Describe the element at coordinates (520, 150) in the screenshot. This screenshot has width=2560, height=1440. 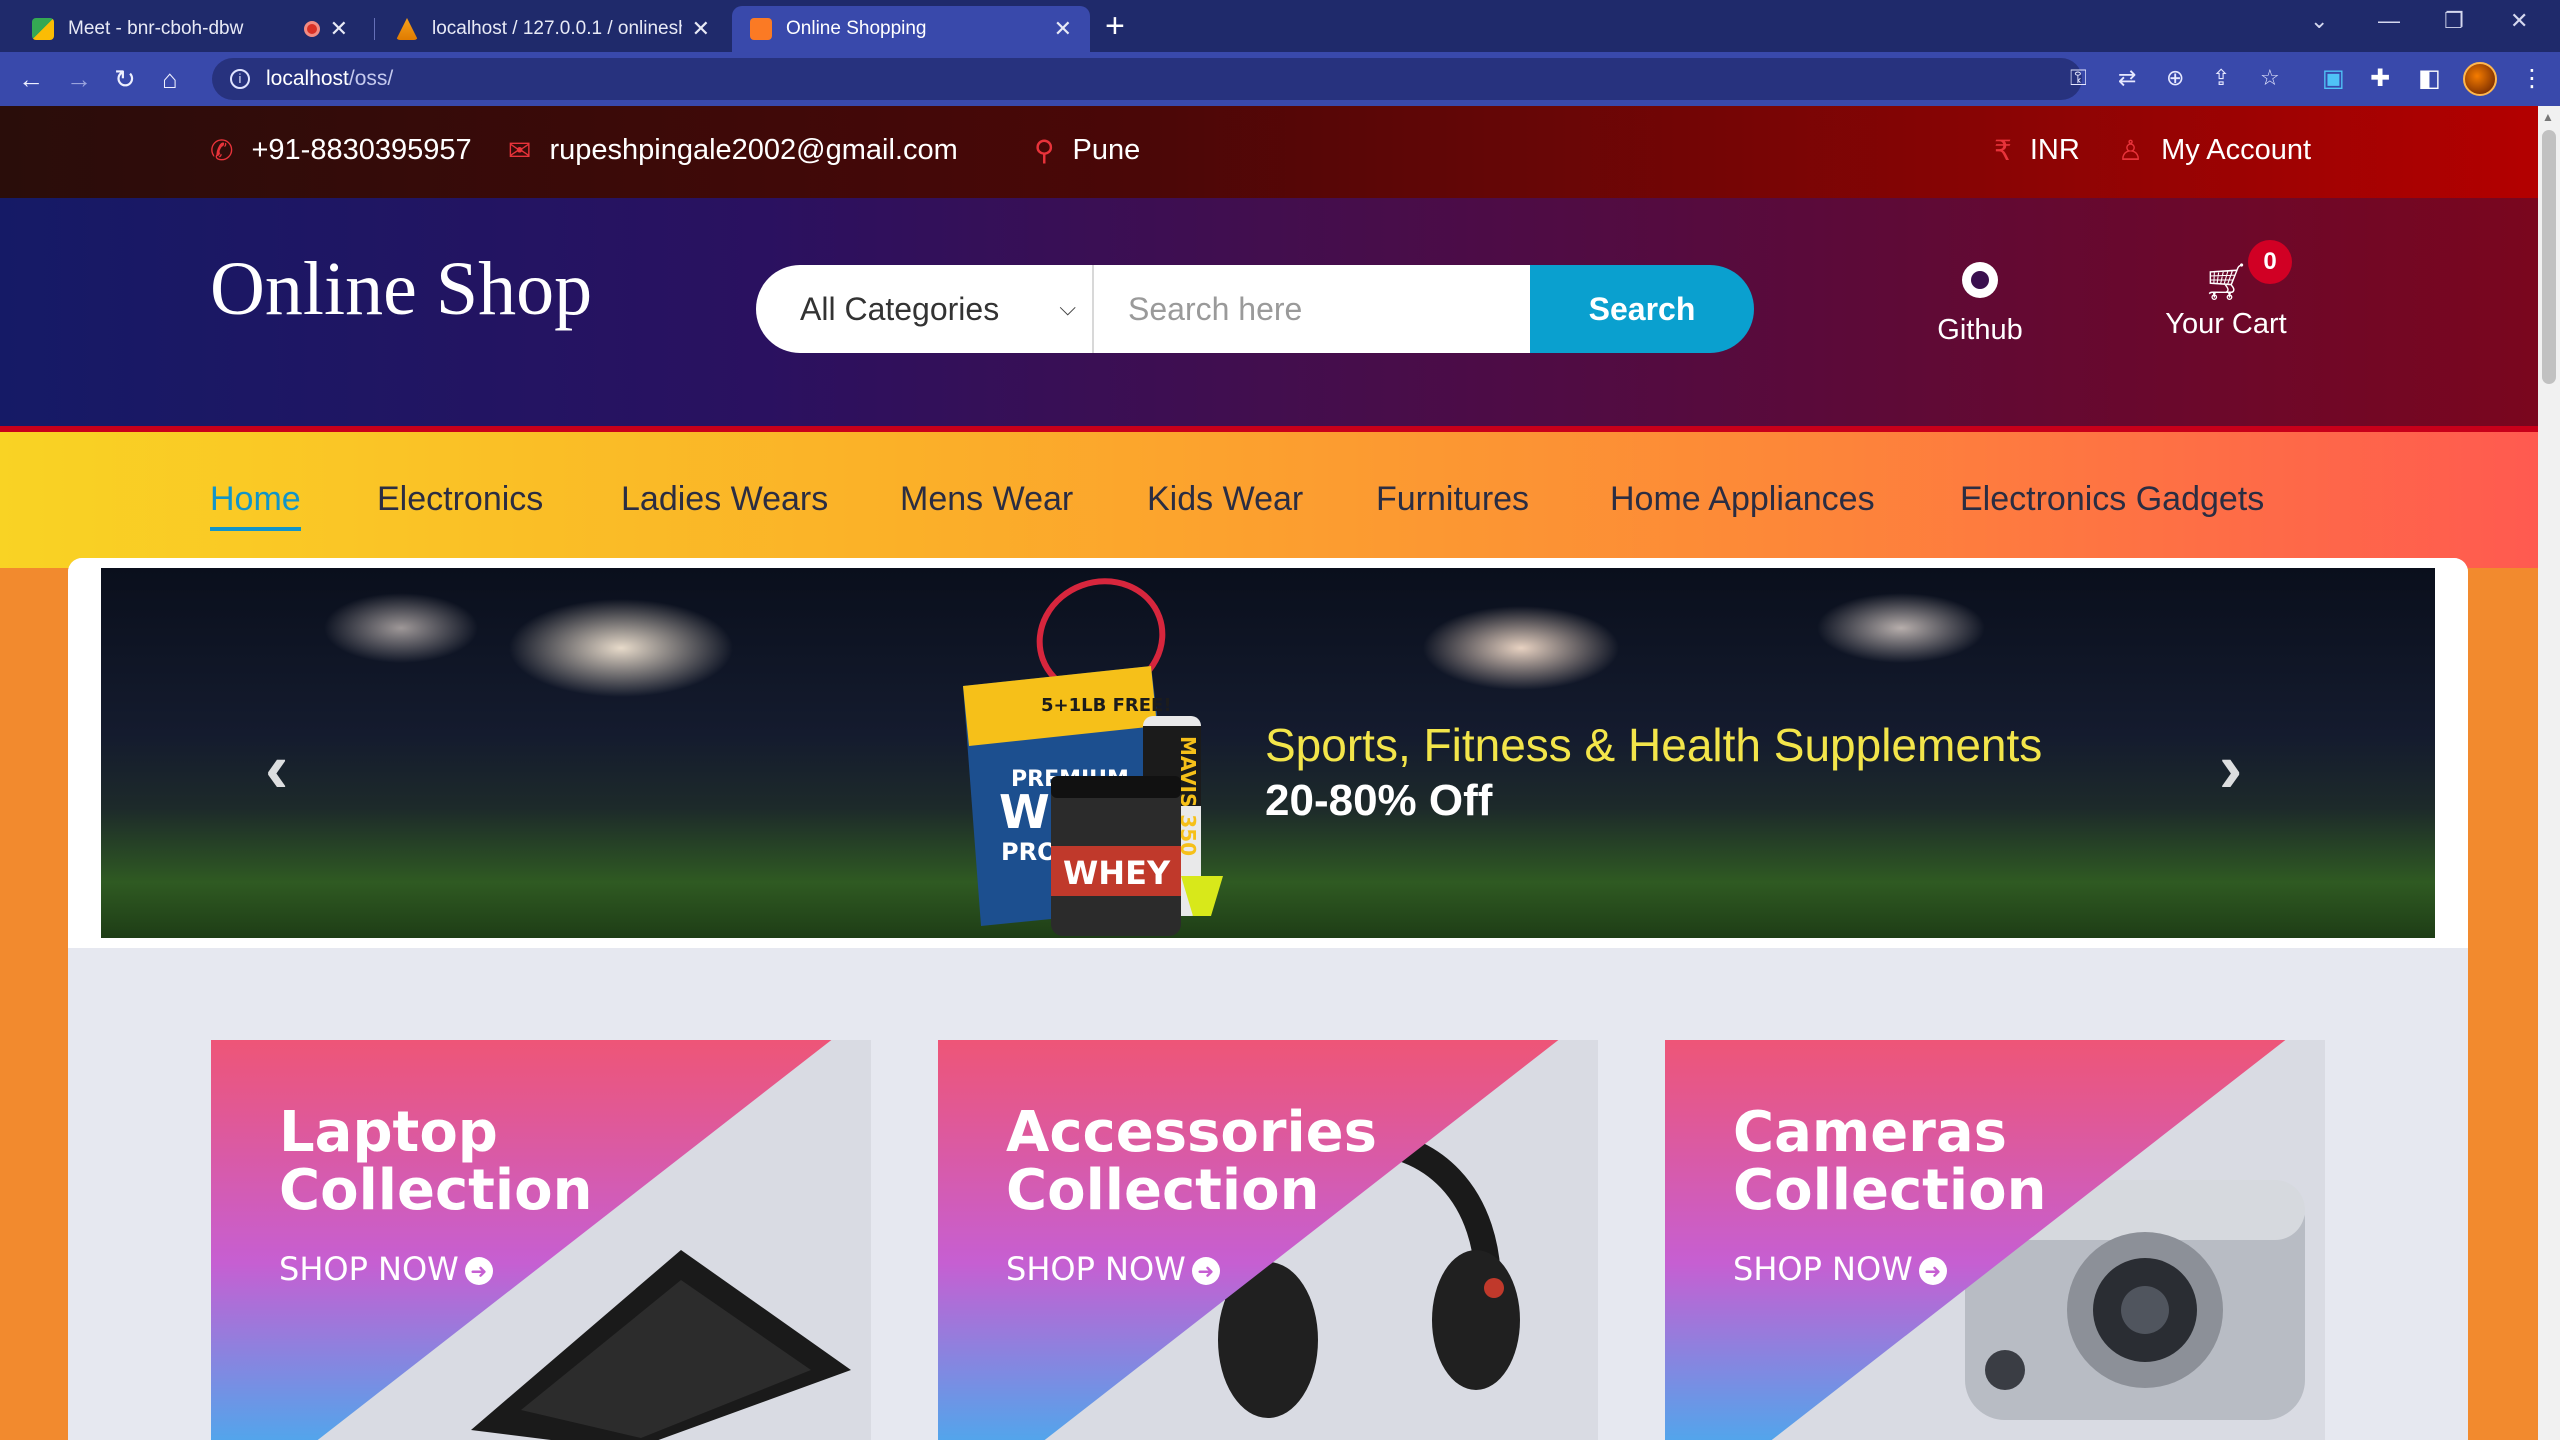
I see `envelope-icon: ✉` at that location.